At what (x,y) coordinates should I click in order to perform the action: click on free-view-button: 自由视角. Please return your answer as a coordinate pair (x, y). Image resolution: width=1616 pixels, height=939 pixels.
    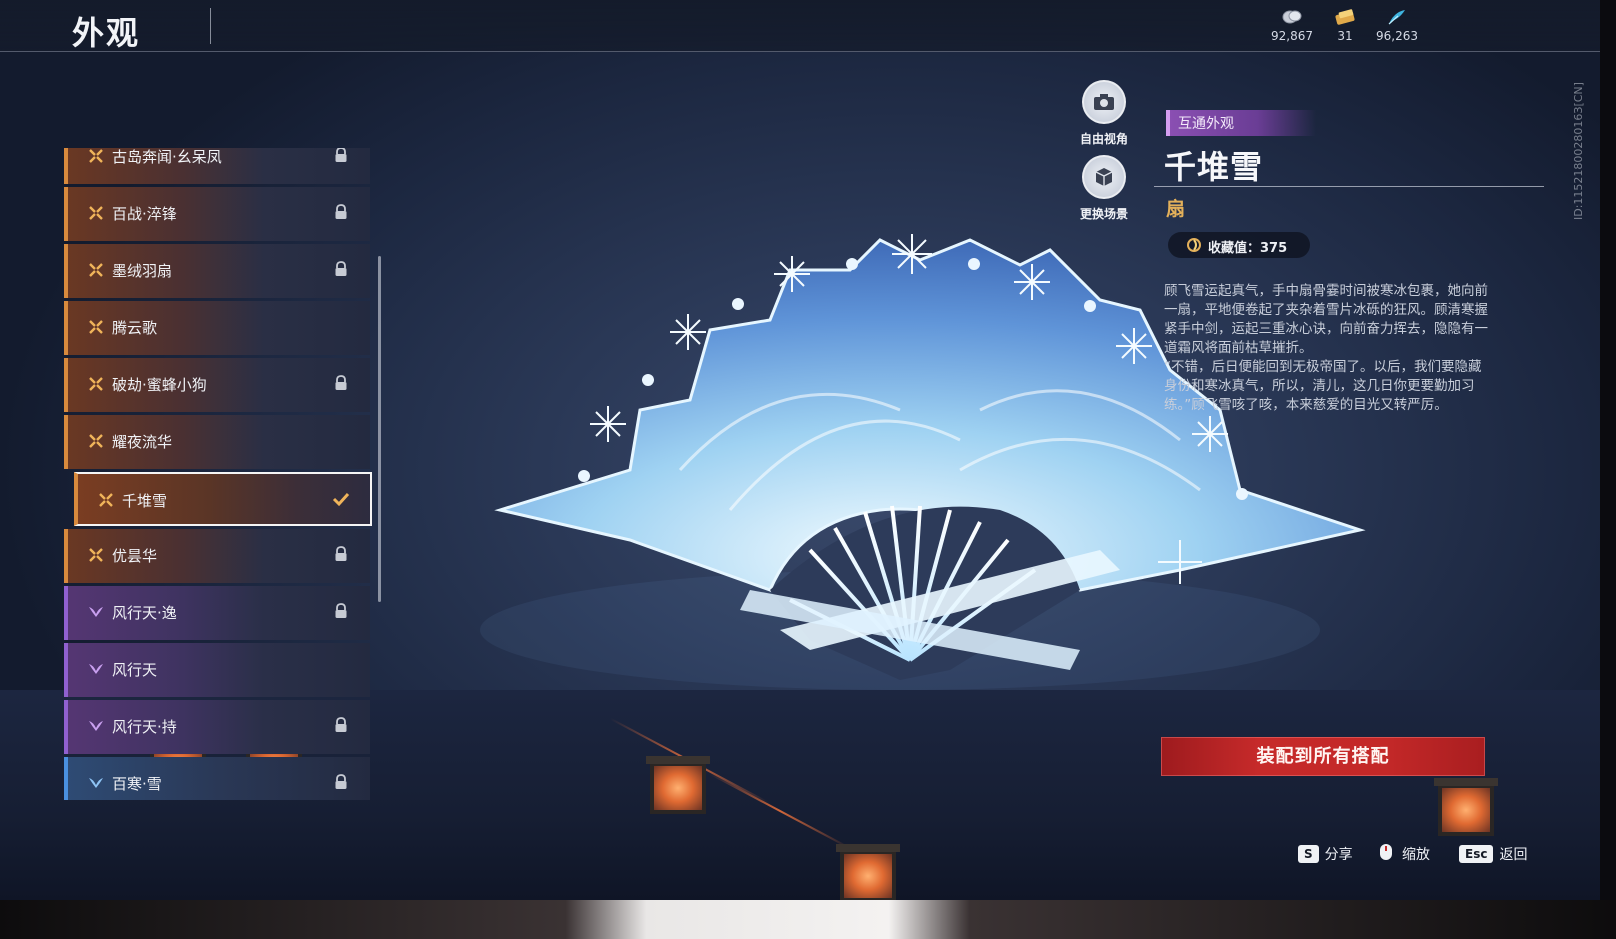
    Looking at the image, I should click on (1104, 113).